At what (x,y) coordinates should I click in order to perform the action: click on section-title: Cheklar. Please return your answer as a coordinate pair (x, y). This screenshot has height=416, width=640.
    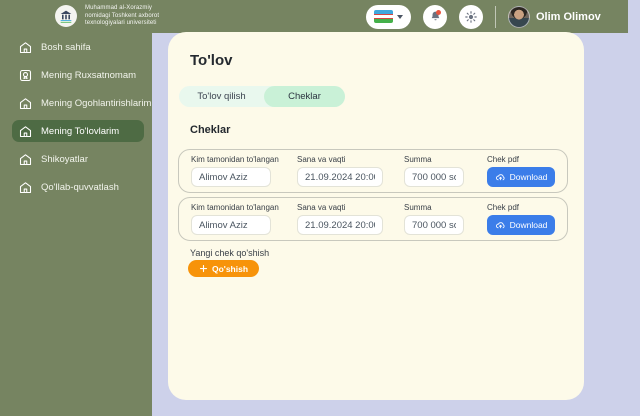
    Looking at the image, I should click on (210, 130).